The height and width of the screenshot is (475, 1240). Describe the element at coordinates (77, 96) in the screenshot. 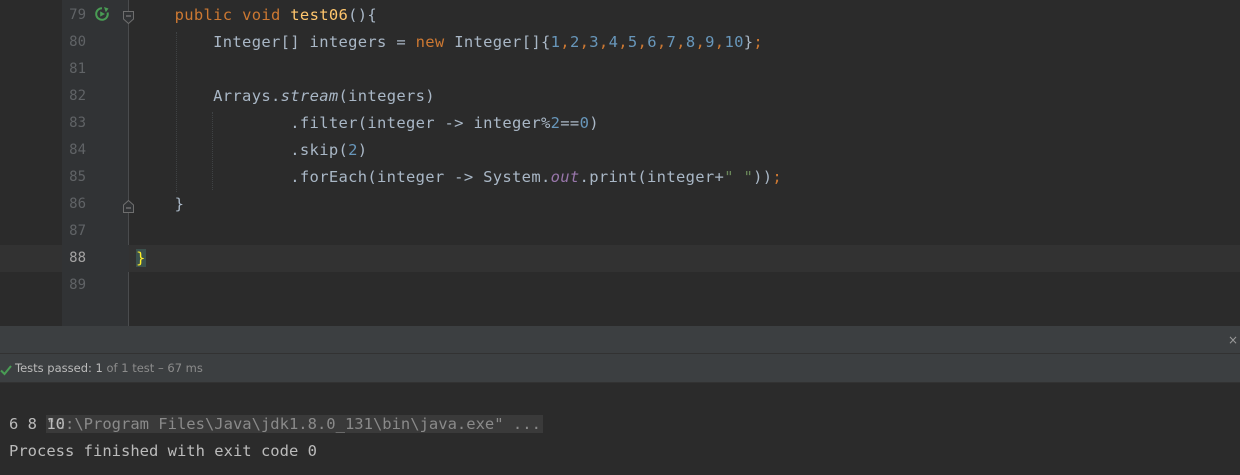

I see `line-number: 82` at that location.